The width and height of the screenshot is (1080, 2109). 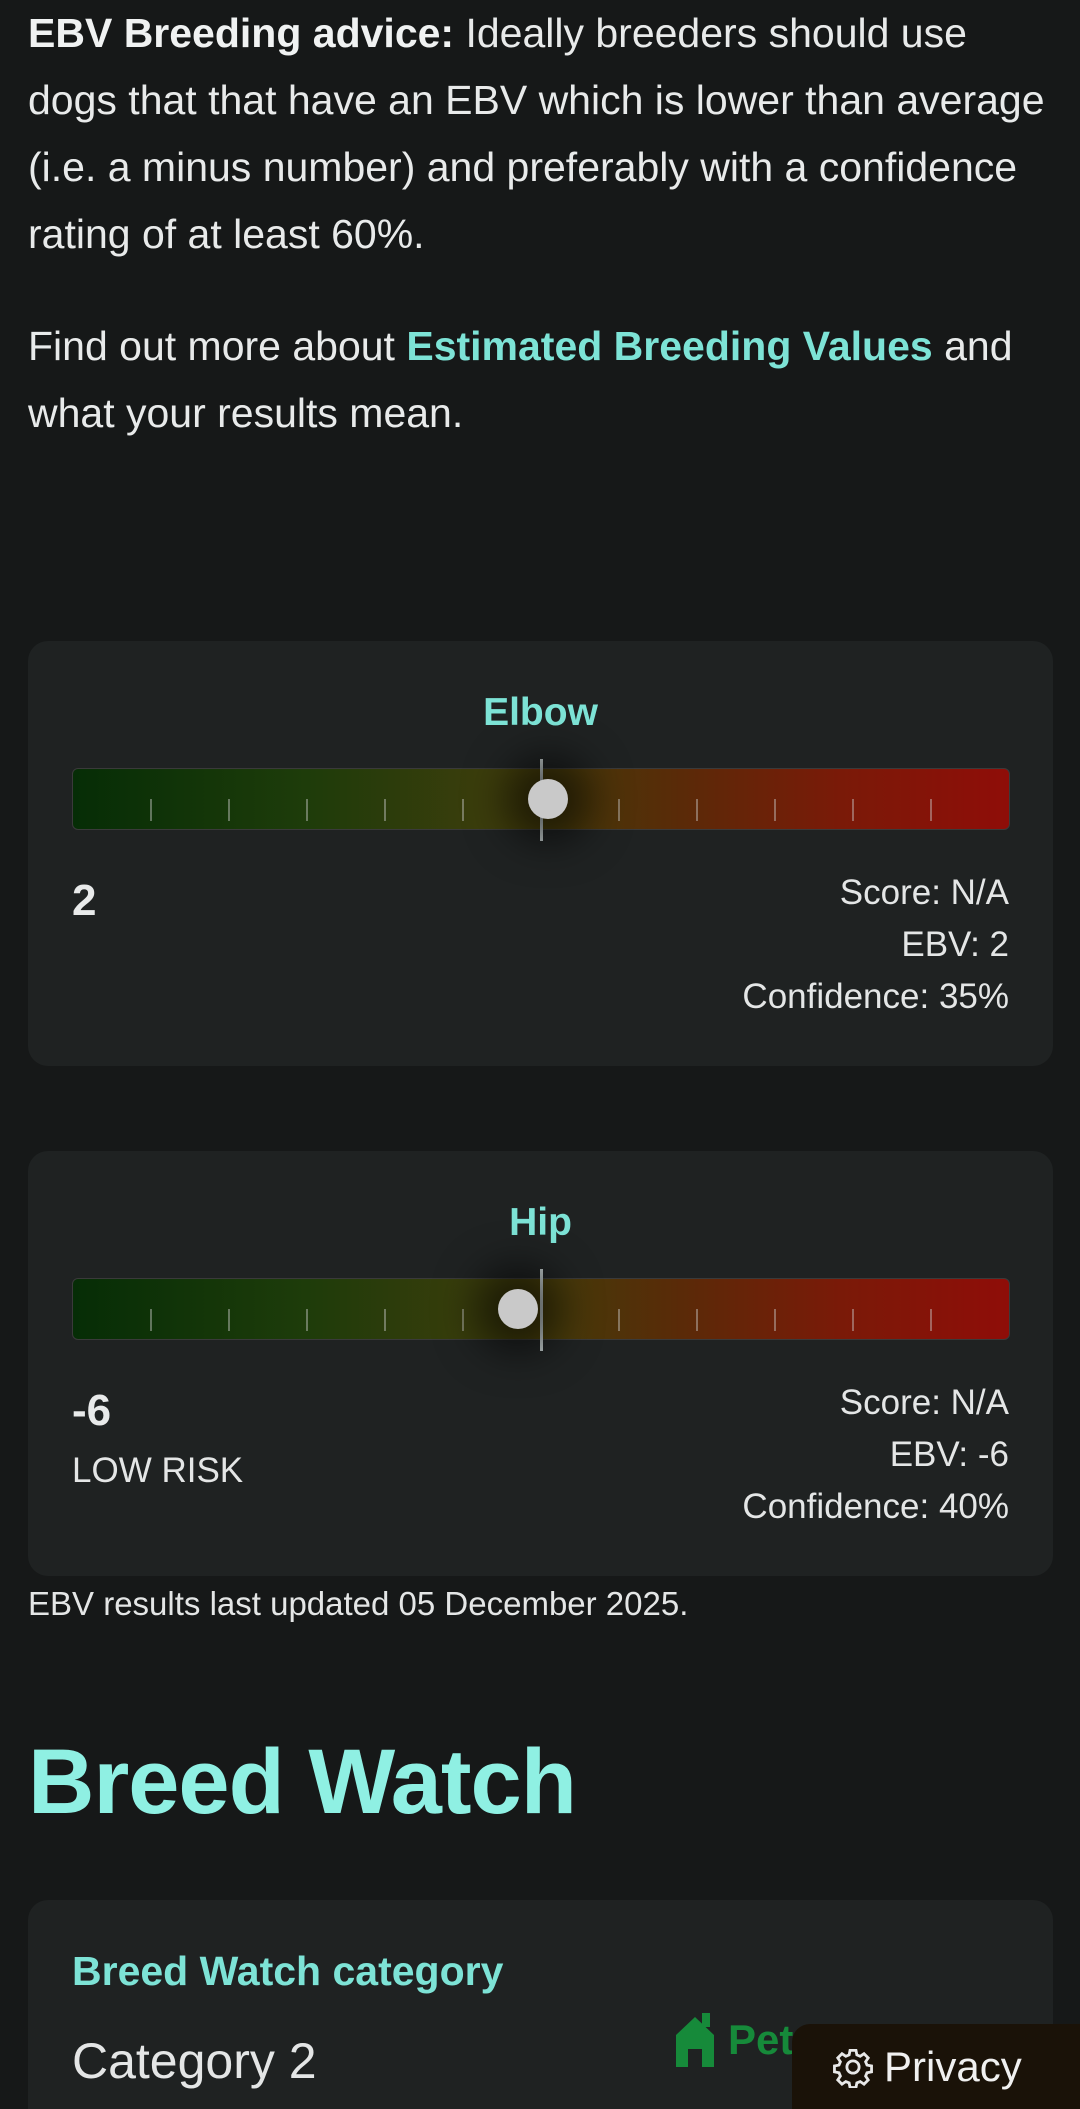 I want to click on elbow-score: Score: N/A, so click(x=924, y=892).